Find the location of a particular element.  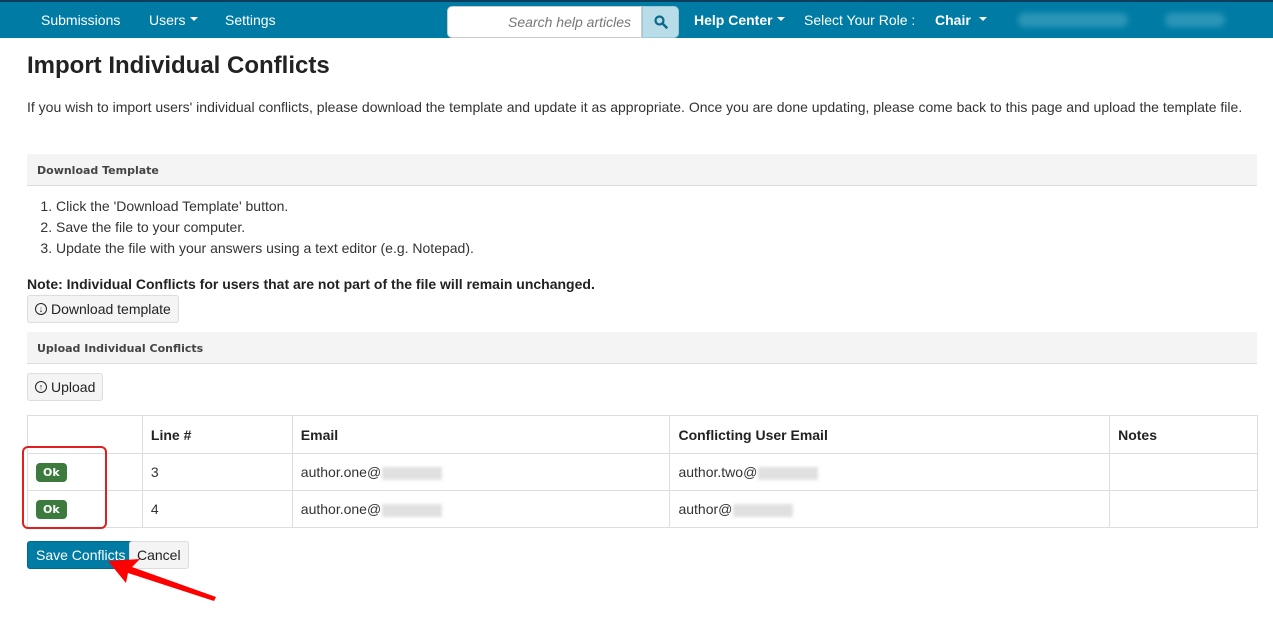

download-template-button: ↓ Download template is located at coordinates (103, 309).